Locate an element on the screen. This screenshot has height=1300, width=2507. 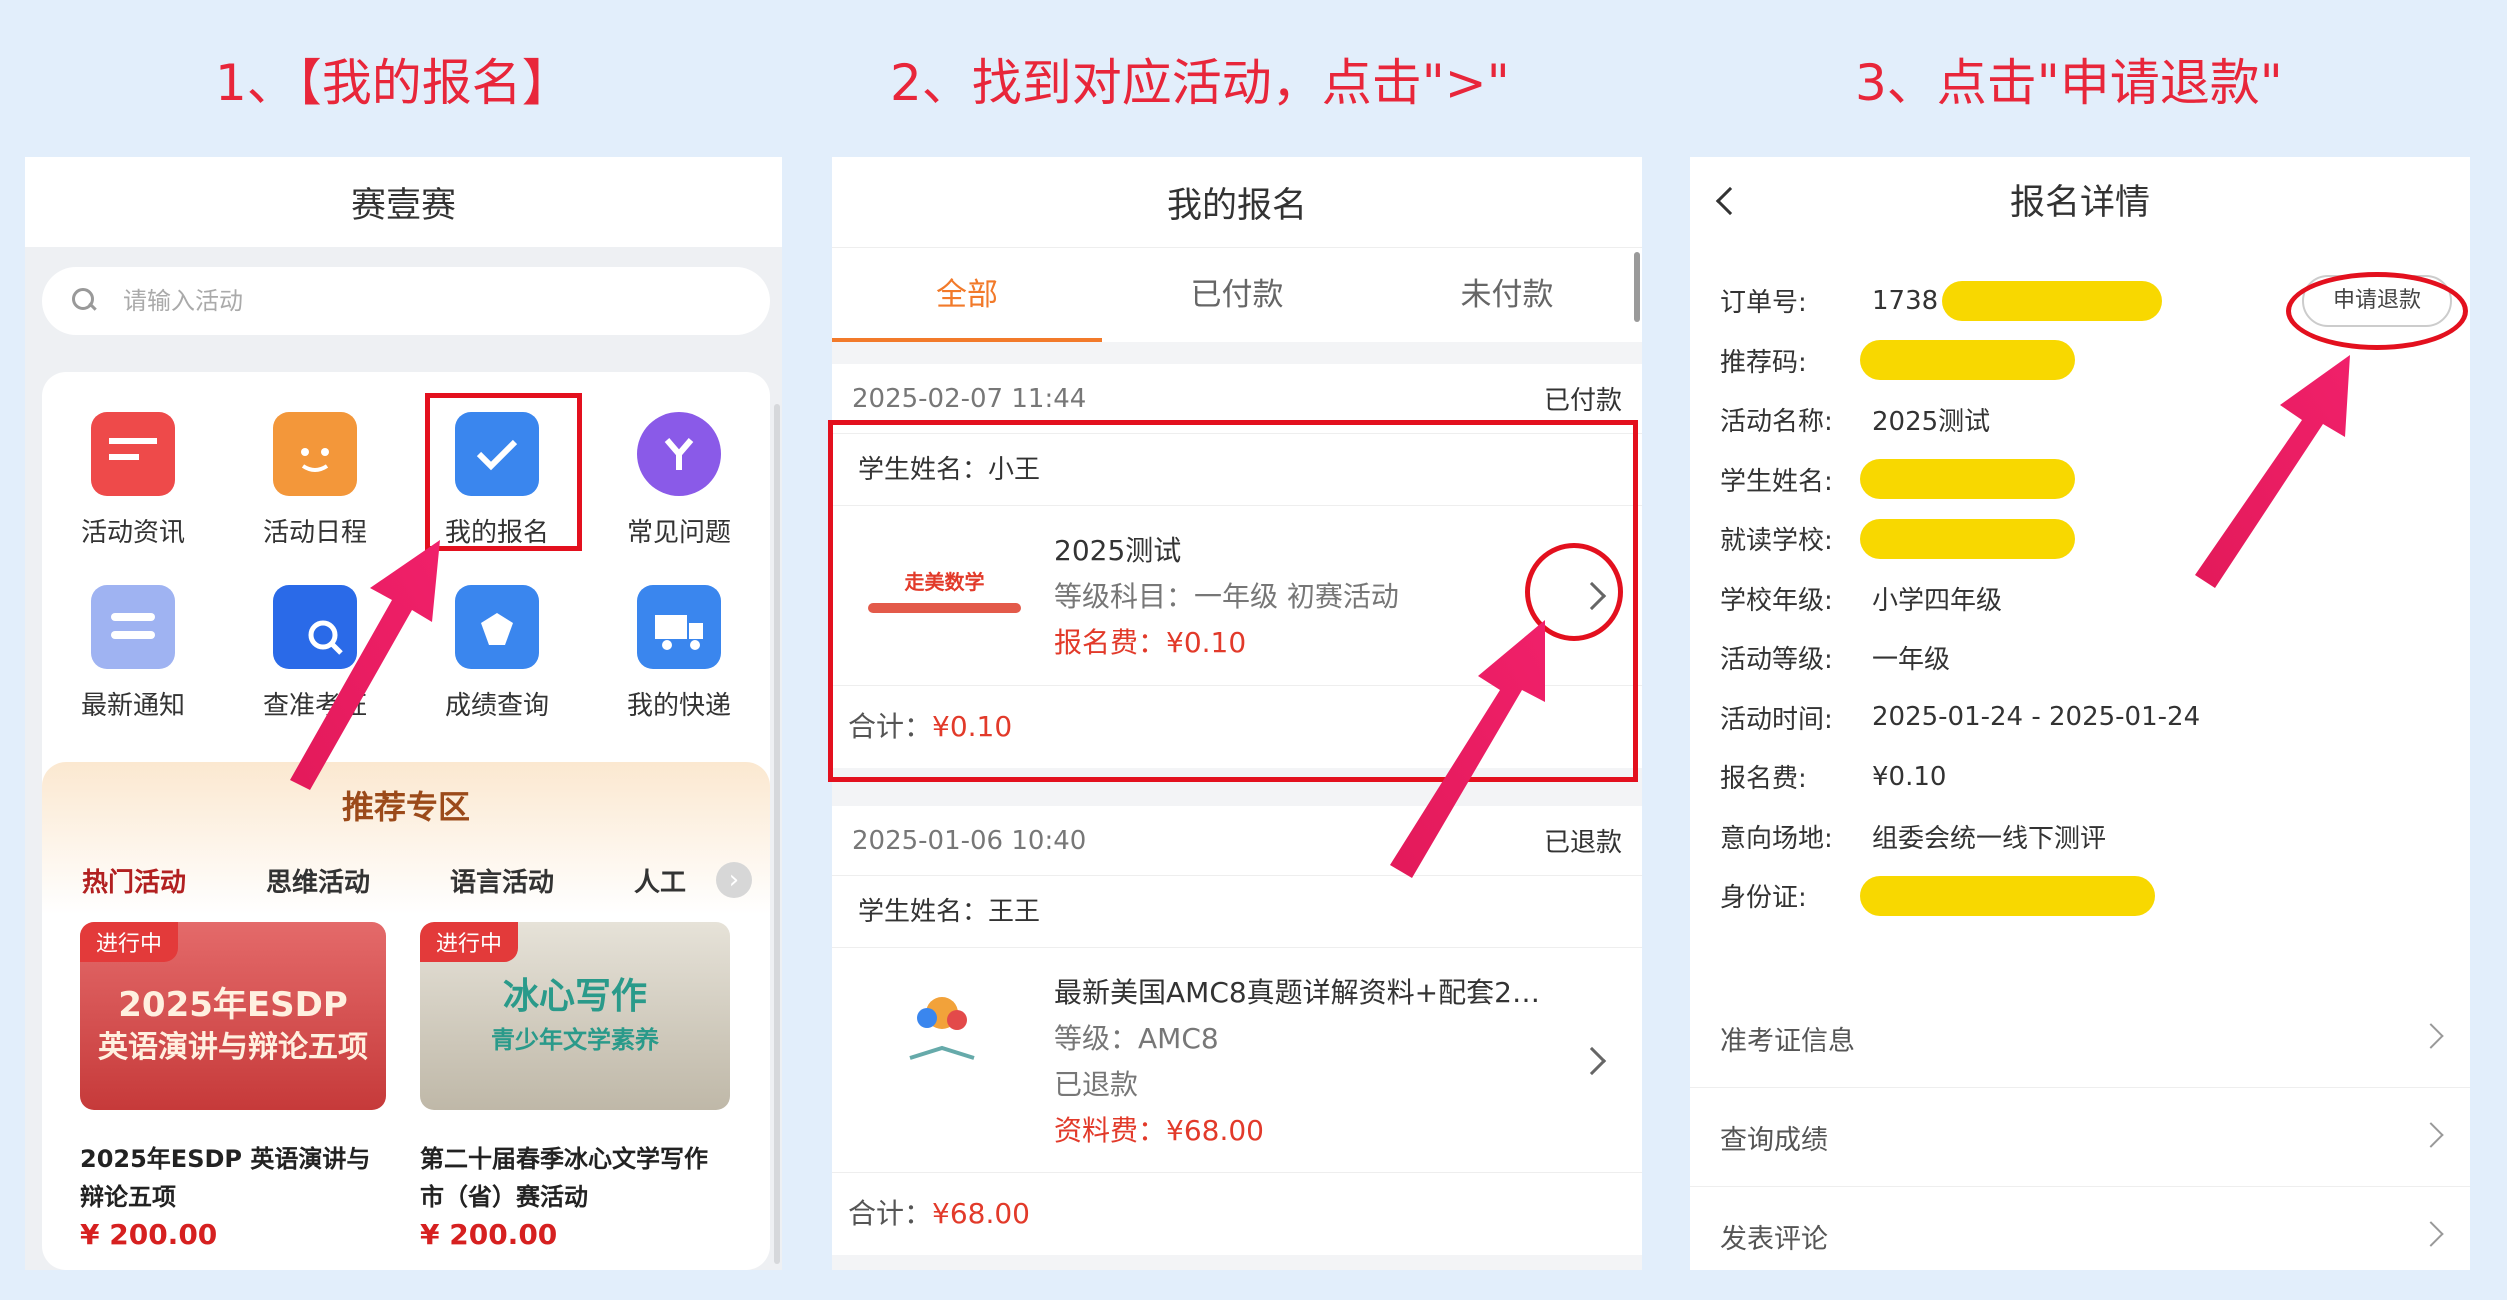
grid-item-my-signup: 我的报名 is located at coordinates (497, 480).